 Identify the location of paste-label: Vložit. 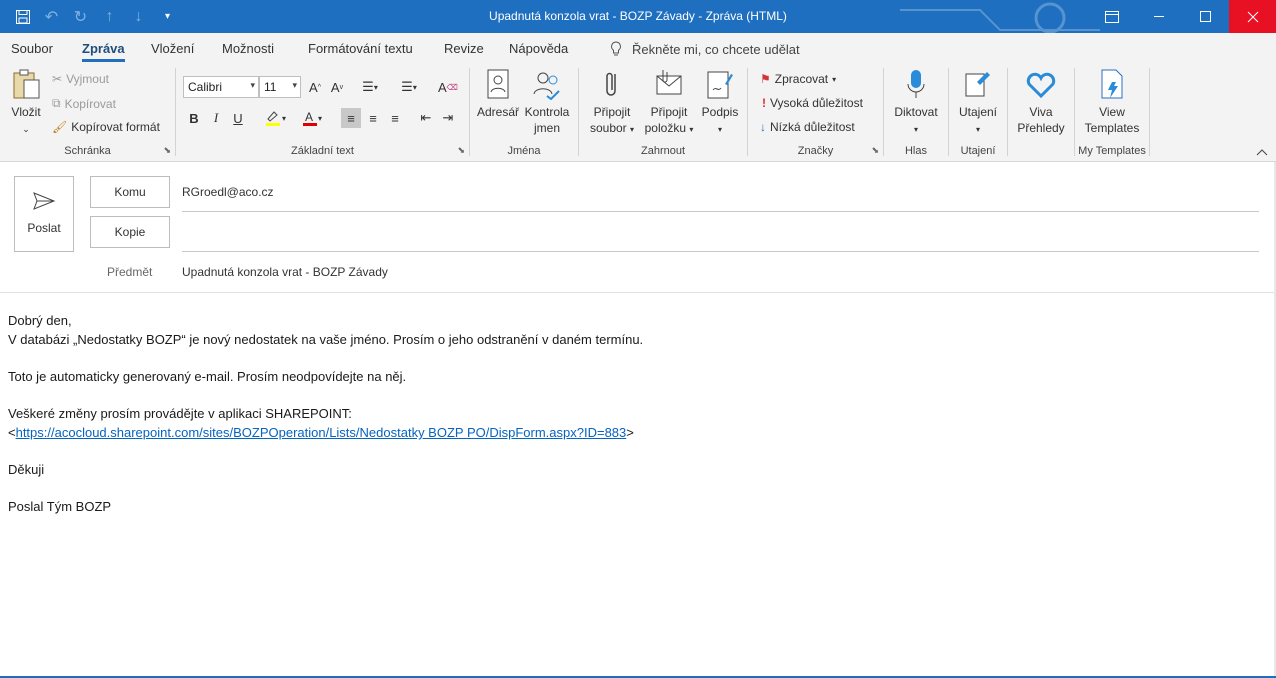
(26, 112).